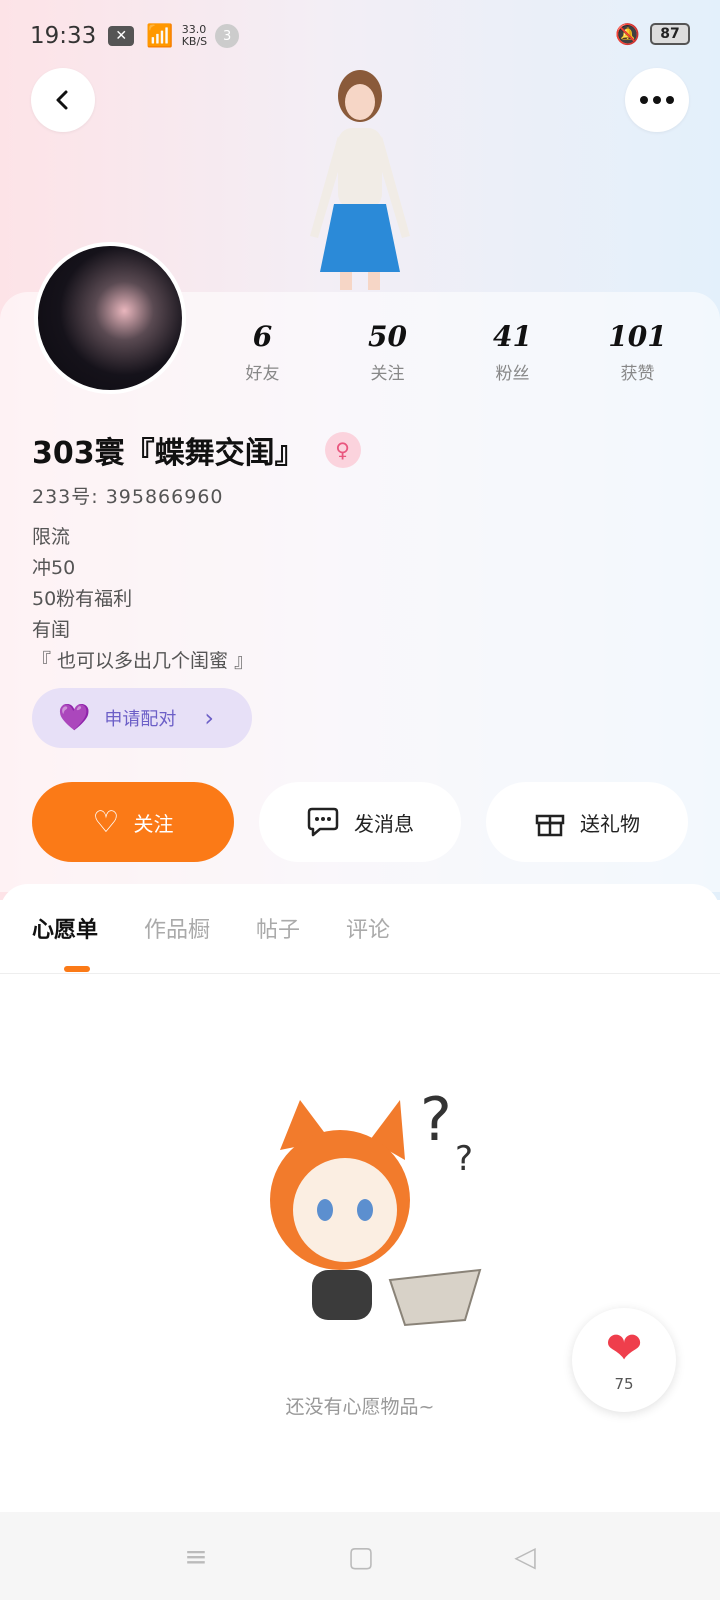 The width and height of the screenshot is (720, 1600). I want to click on stat-label: 关注, so click(387, 374).